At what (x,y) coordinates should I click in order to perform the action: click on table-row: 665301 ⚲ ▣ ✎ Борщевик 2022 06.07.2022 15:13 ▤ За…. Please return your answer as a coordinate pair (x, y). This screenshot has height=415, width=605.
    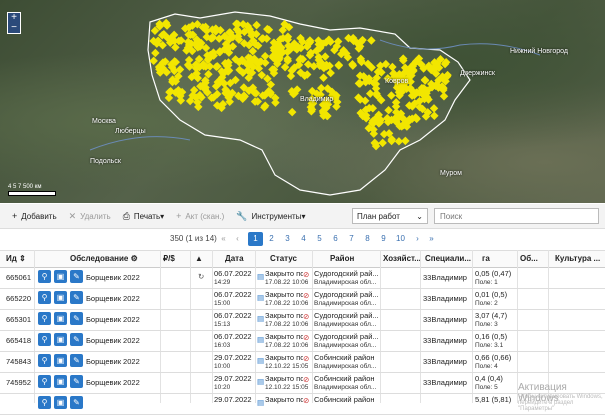
    Looking at the image, I should click on (302, 320).